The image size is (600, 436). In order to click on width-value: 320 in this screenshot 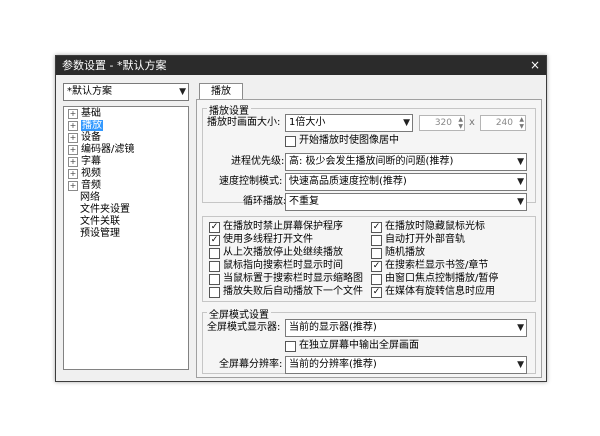, I will do `click(443, 123)`.